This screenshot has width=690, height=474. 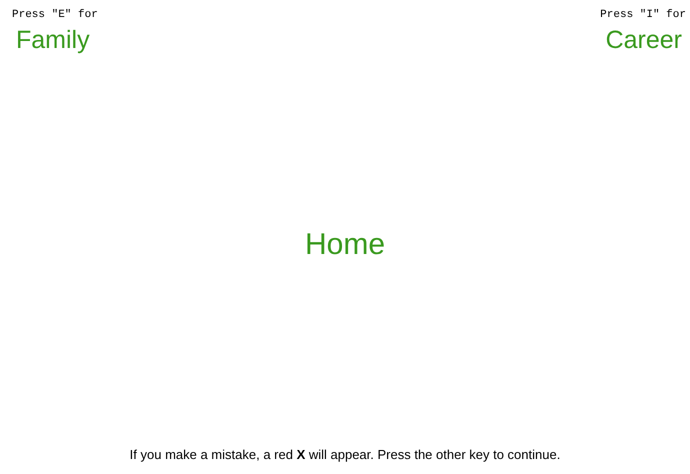 I want to click on instruction-text: If you make a mistake, a red X will appear. Press the other key to continue., so click(x=345, y=455).